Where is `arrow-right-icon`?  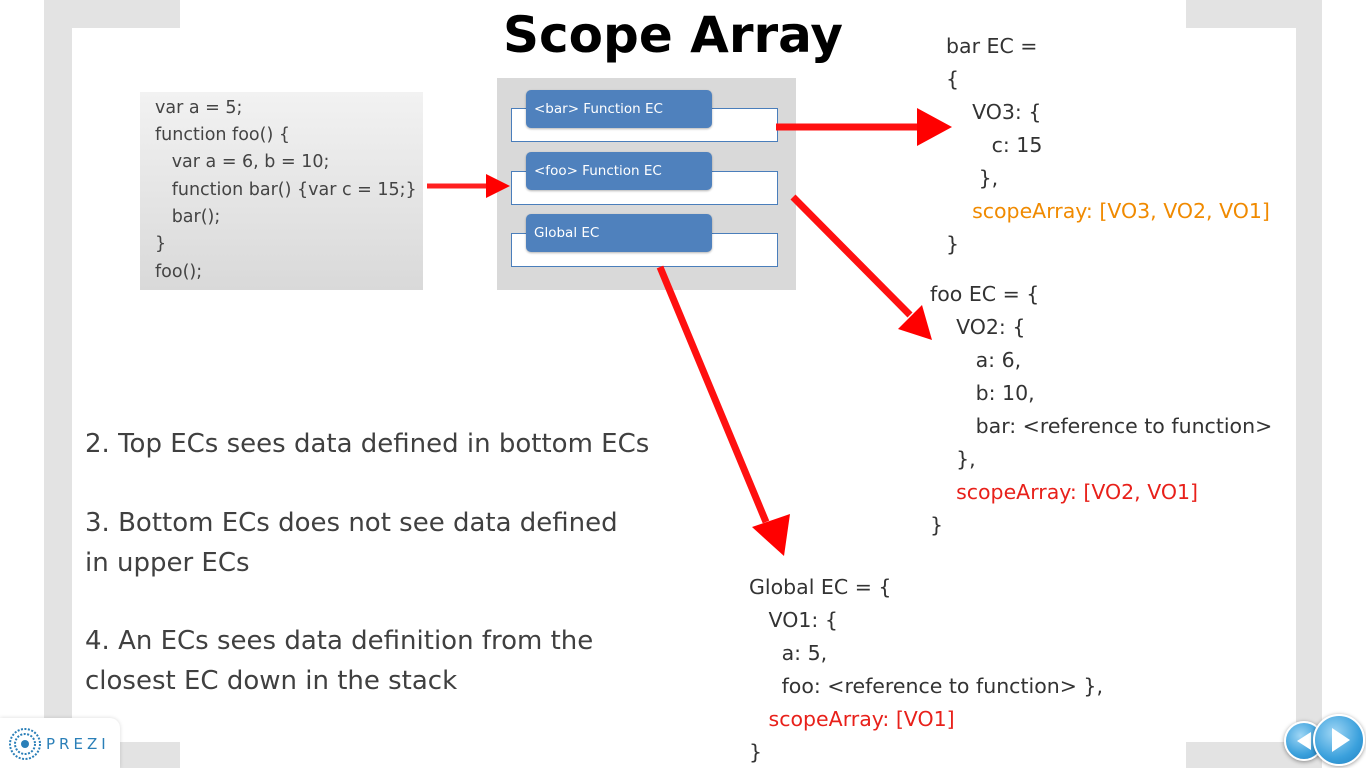
arrow-right-icon is located at coordinates (1341, 740).